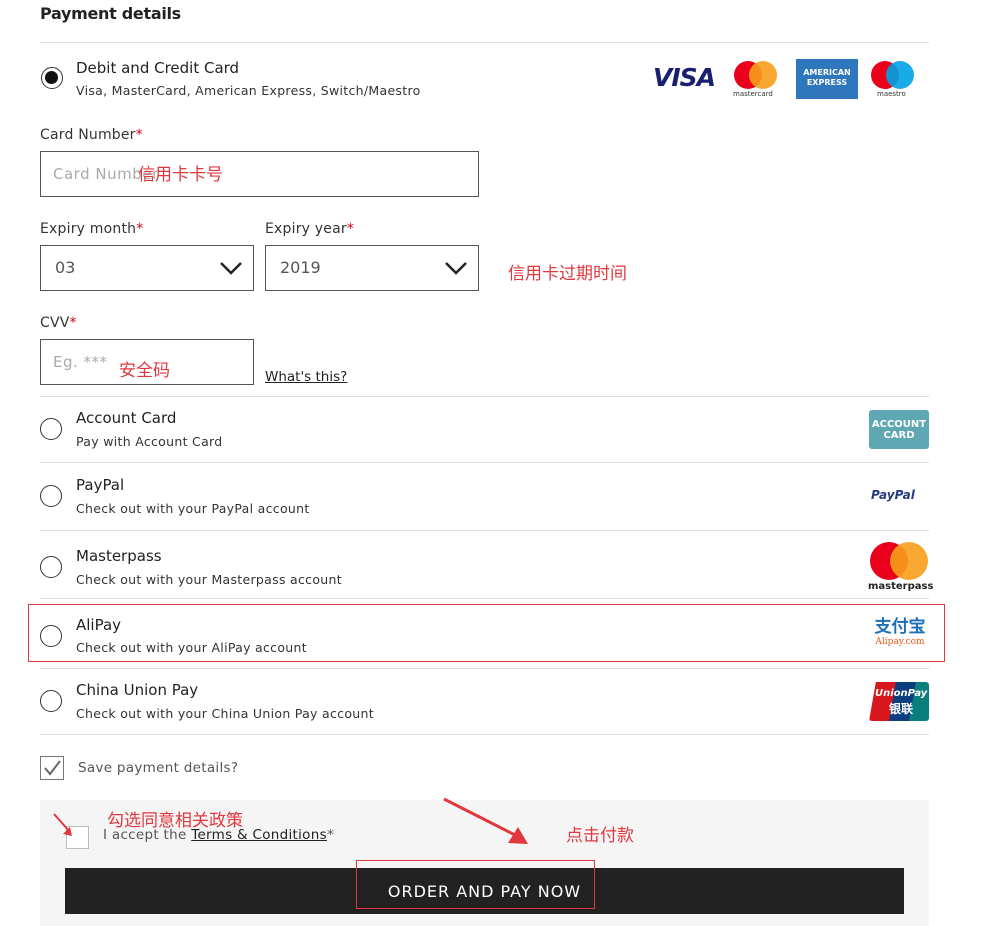 This screenshot has height=926, width=995. Describe the element at coordinates (99, 625) in the screenshot. I see `option-title-alipay: AliPay` at that location.